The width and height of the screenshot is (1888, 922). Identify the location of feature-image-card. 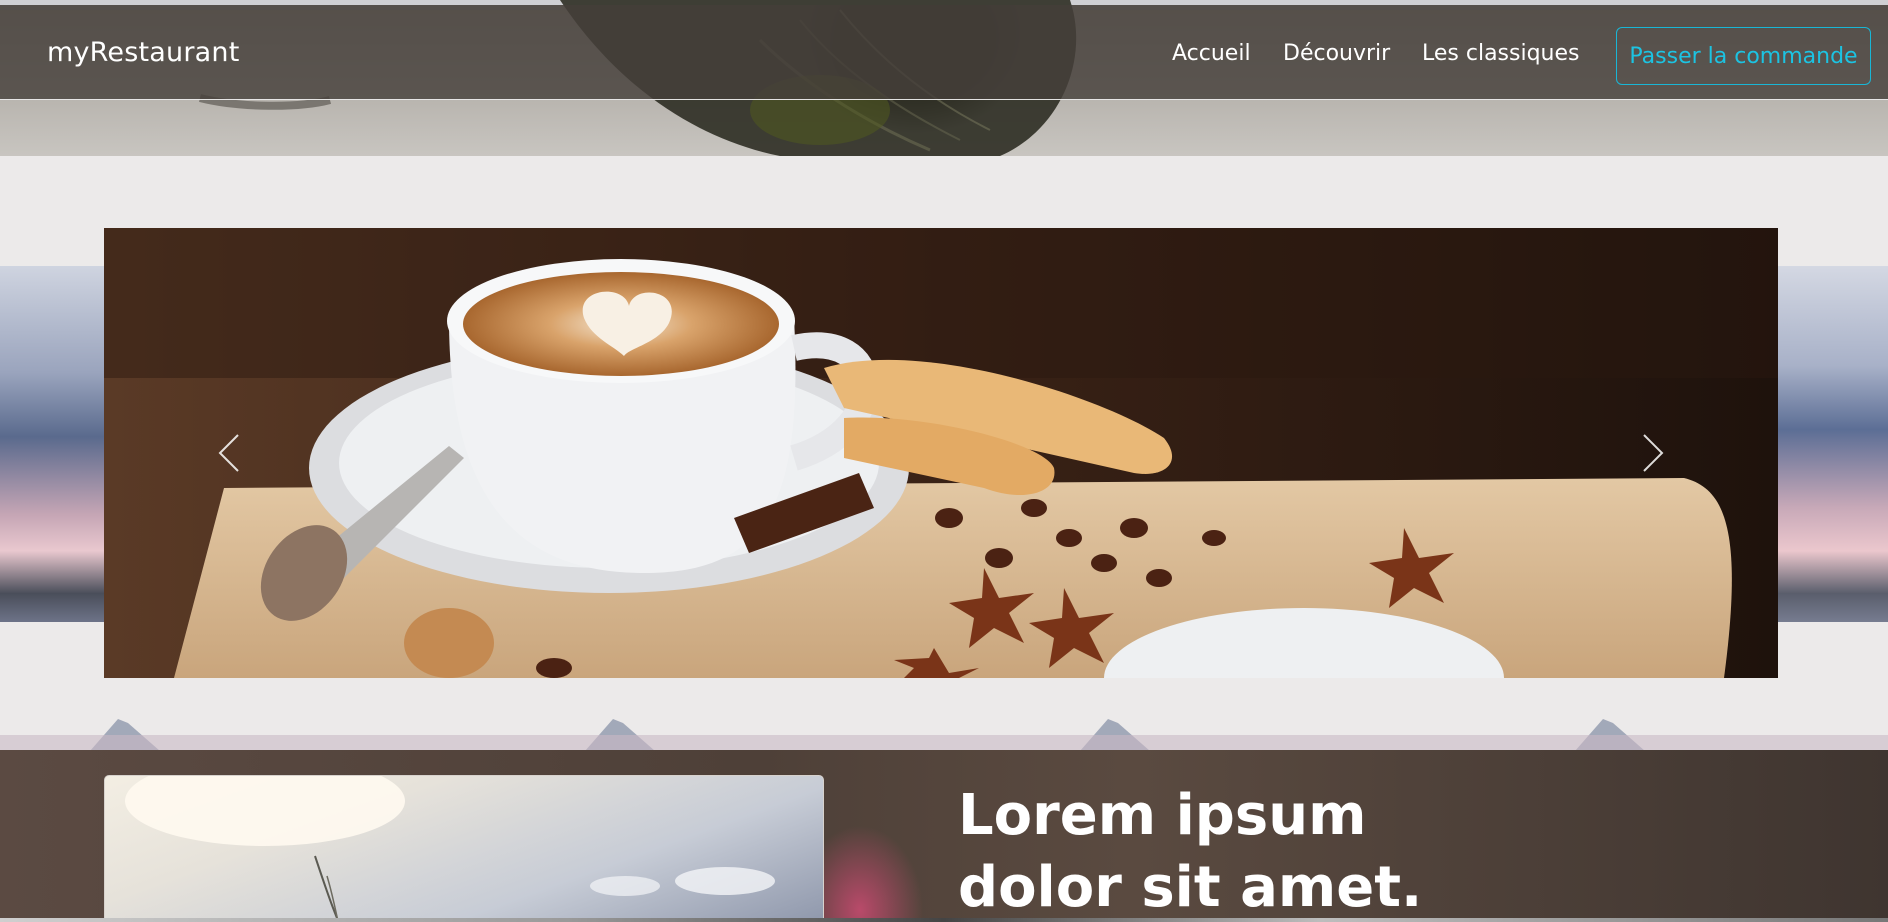
(464, 848).